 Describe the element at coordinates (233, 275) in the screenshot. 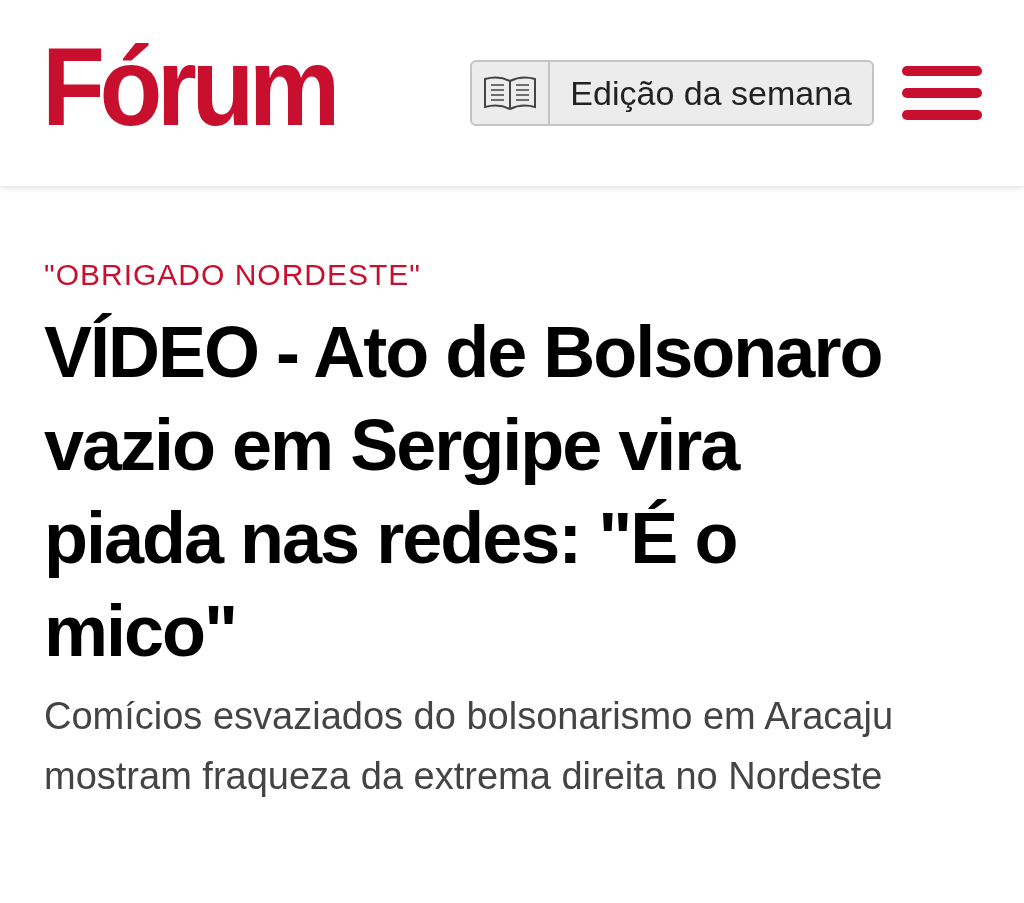

I see `kicker: "OBRIGADO NORDESTE"` at that location.